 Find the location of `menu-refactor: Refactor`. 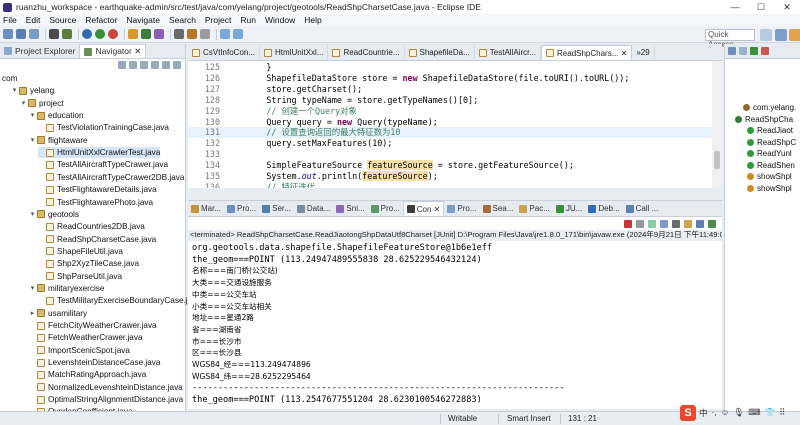

menu-refactor: Refactor is located at coordinates (101, 20).